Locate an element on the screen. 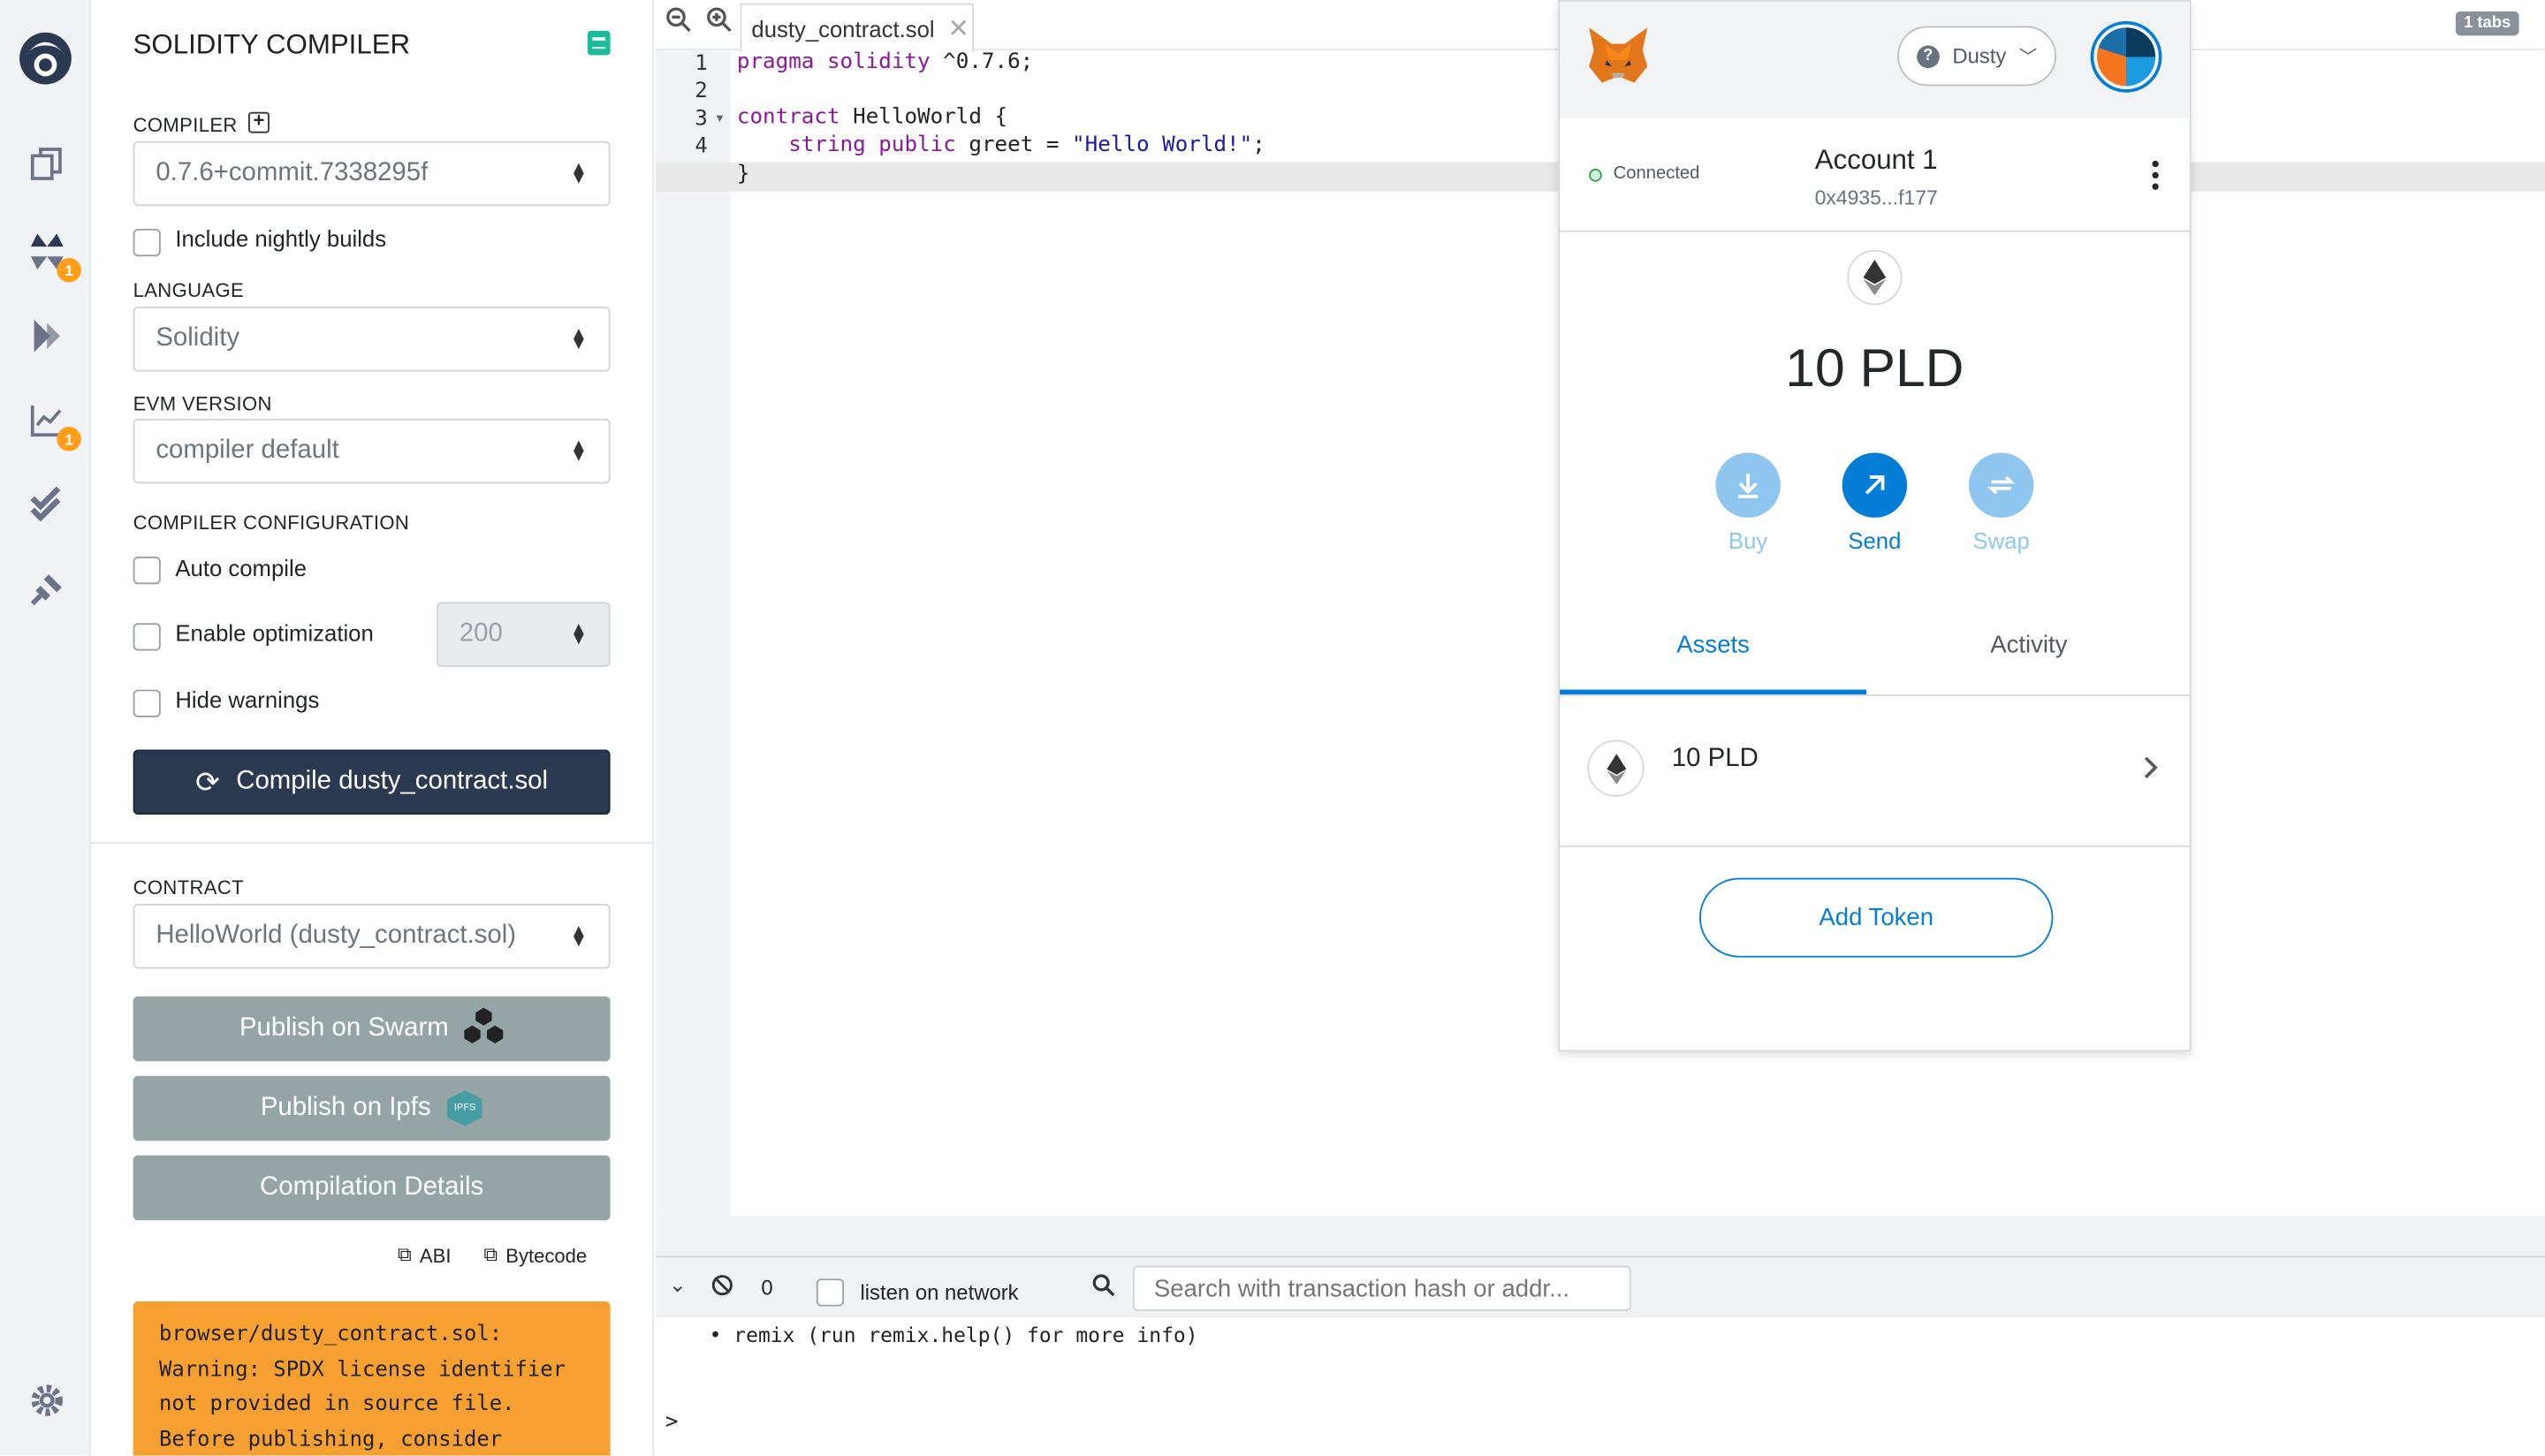  icon-bar: 1 1 is located at coordinates (45, 728).